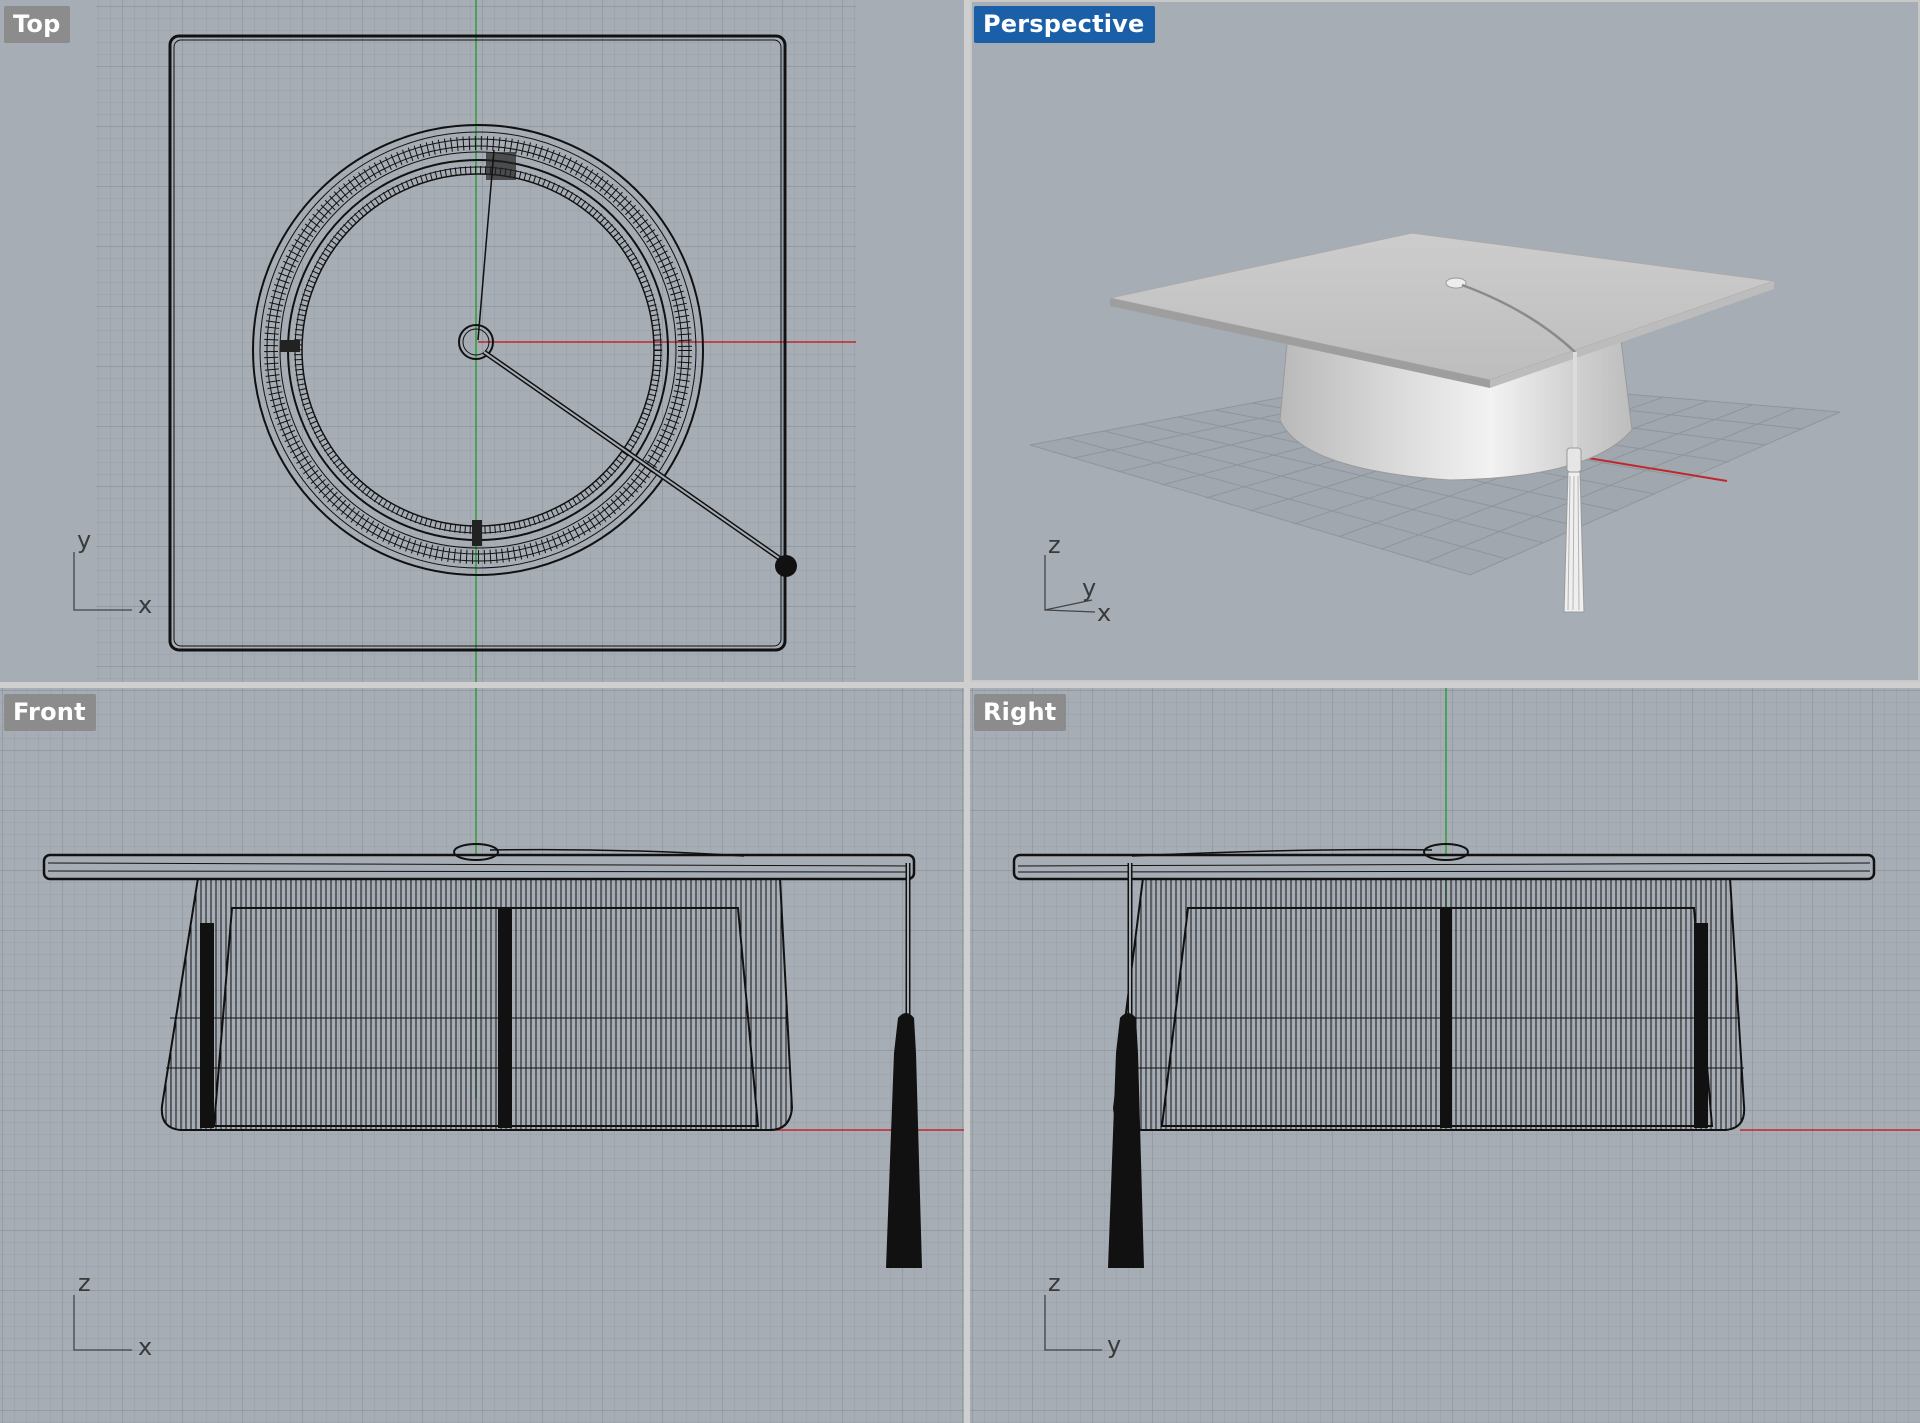 The image size is (1920, 1423). Describe the element at coordinates (1574, 460) in the screenshot. I see `tassel-knot` at that location.